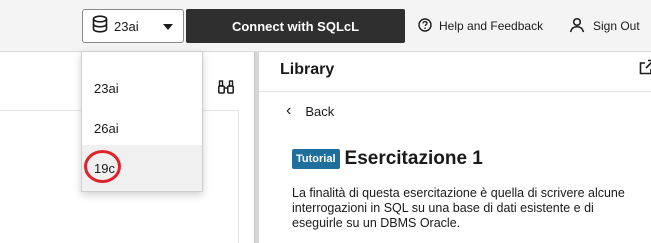  What do you see at coordinates (238, 176) in the screenshot?
I see `worksheet-gutter` at bounding box center [238, 176].